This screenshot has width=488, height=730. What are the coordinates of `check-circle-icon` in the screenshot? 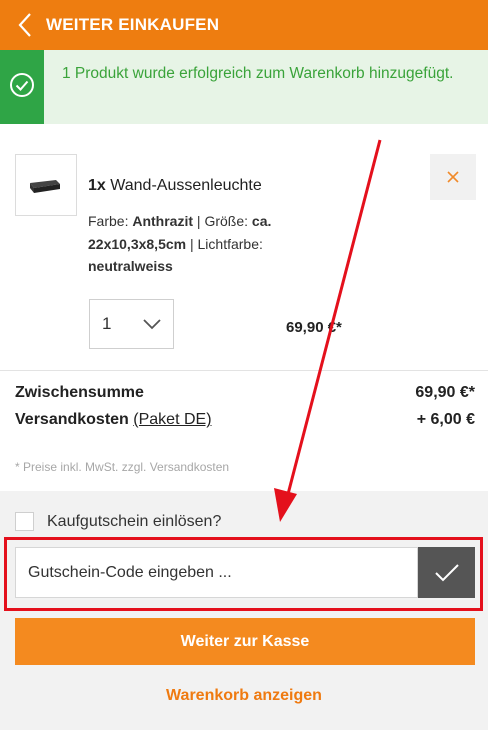 It's located at (22, 87).